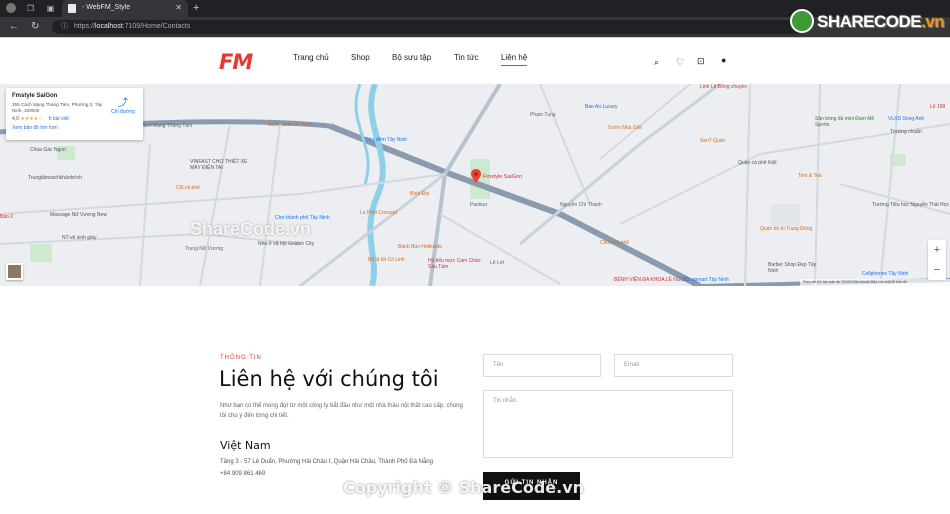 This screenshot has height=514, width=950. I want to click on tab-actions-icon: ▣, so click(50, 8).